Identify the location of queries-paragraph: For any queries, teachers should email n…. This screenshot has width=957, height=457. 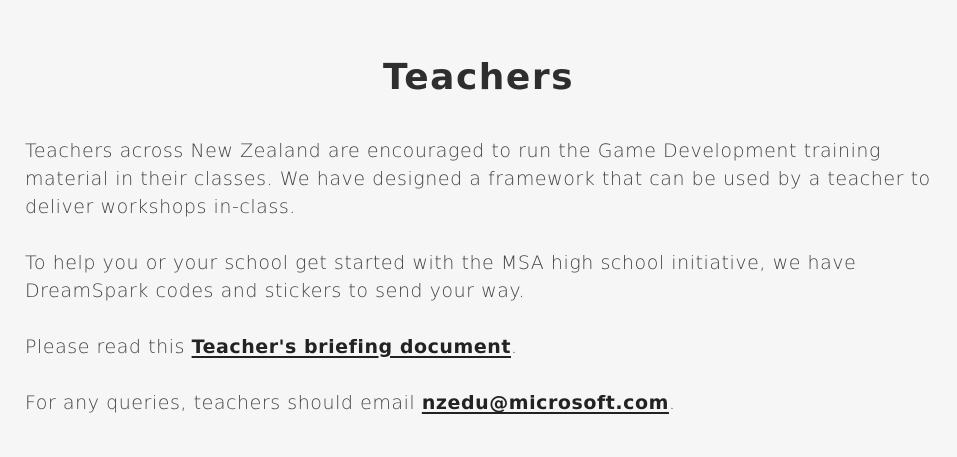
(482, 403).